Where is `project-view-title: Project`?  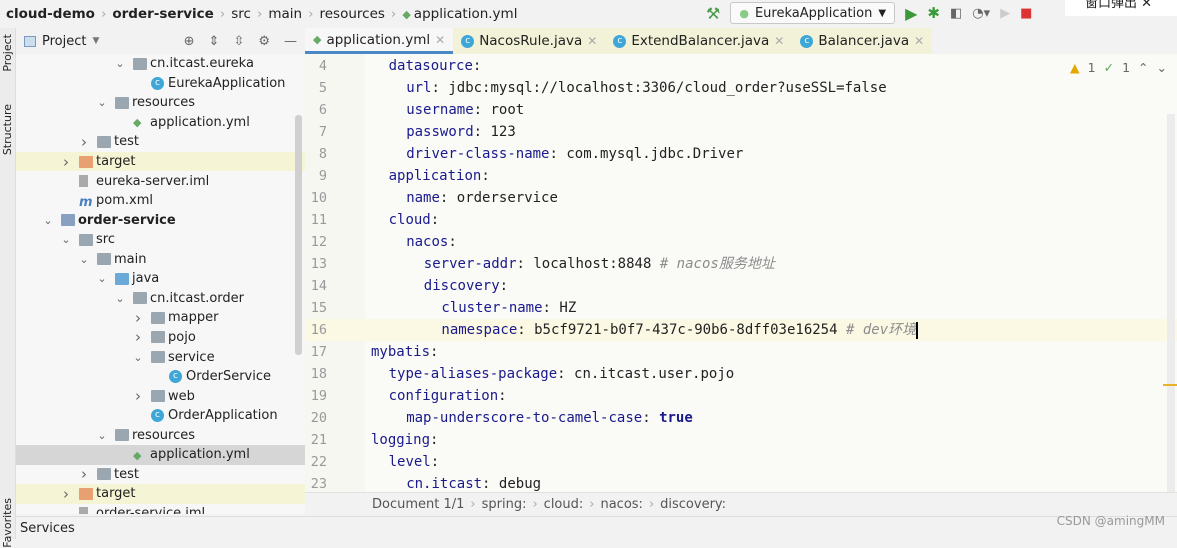 project-view-title: Project is located at coordinates (64, 41).